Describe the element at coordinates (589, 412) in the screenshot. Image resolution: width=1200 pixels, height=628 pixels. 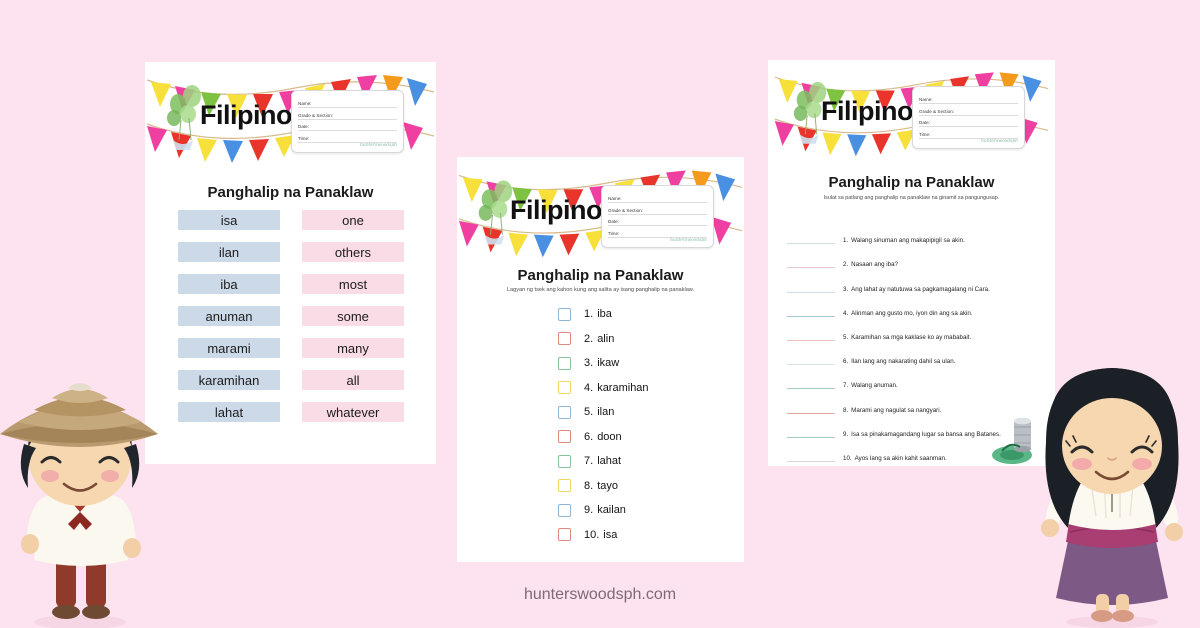
I see `checklist-item-number: 5.` at that location.